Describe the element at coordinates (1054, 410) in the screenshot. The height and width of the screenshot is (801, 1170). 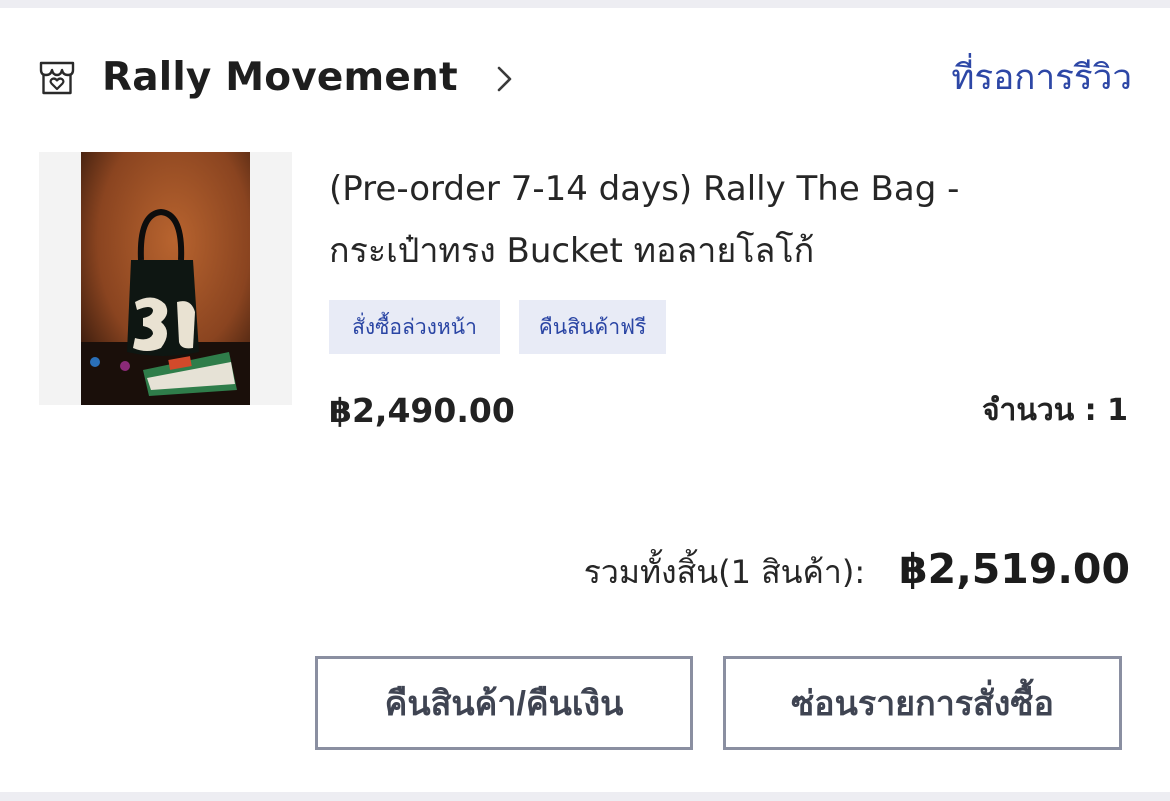
I see `product-quantity: จำนวน : 1` at that location.